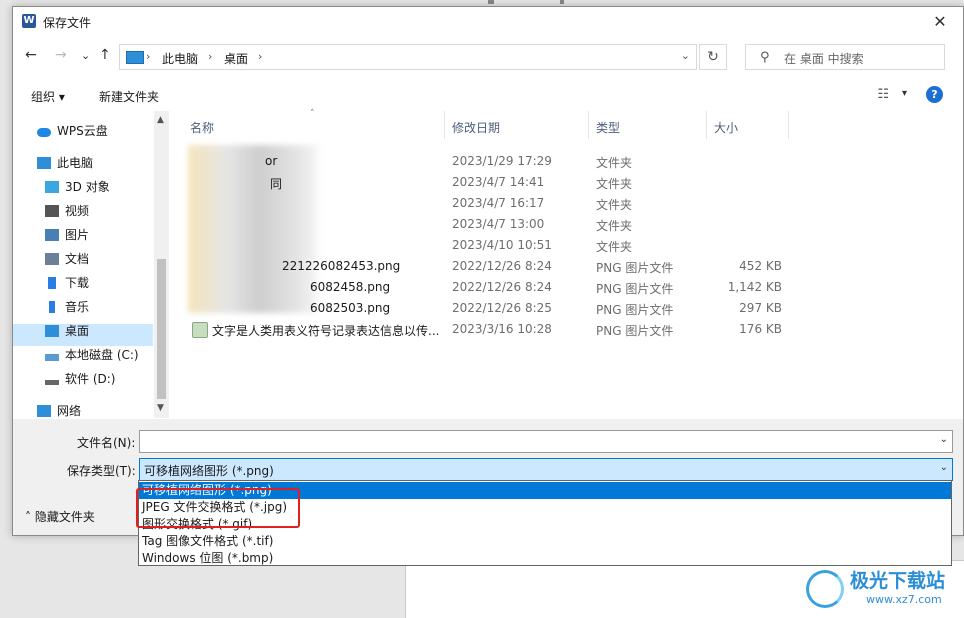 The image size is (964, 618). Describe the element at coordinates (566, 245) in the screenshot. I see `table-row: 2023/4/10 10:51 文件夹` at that location.